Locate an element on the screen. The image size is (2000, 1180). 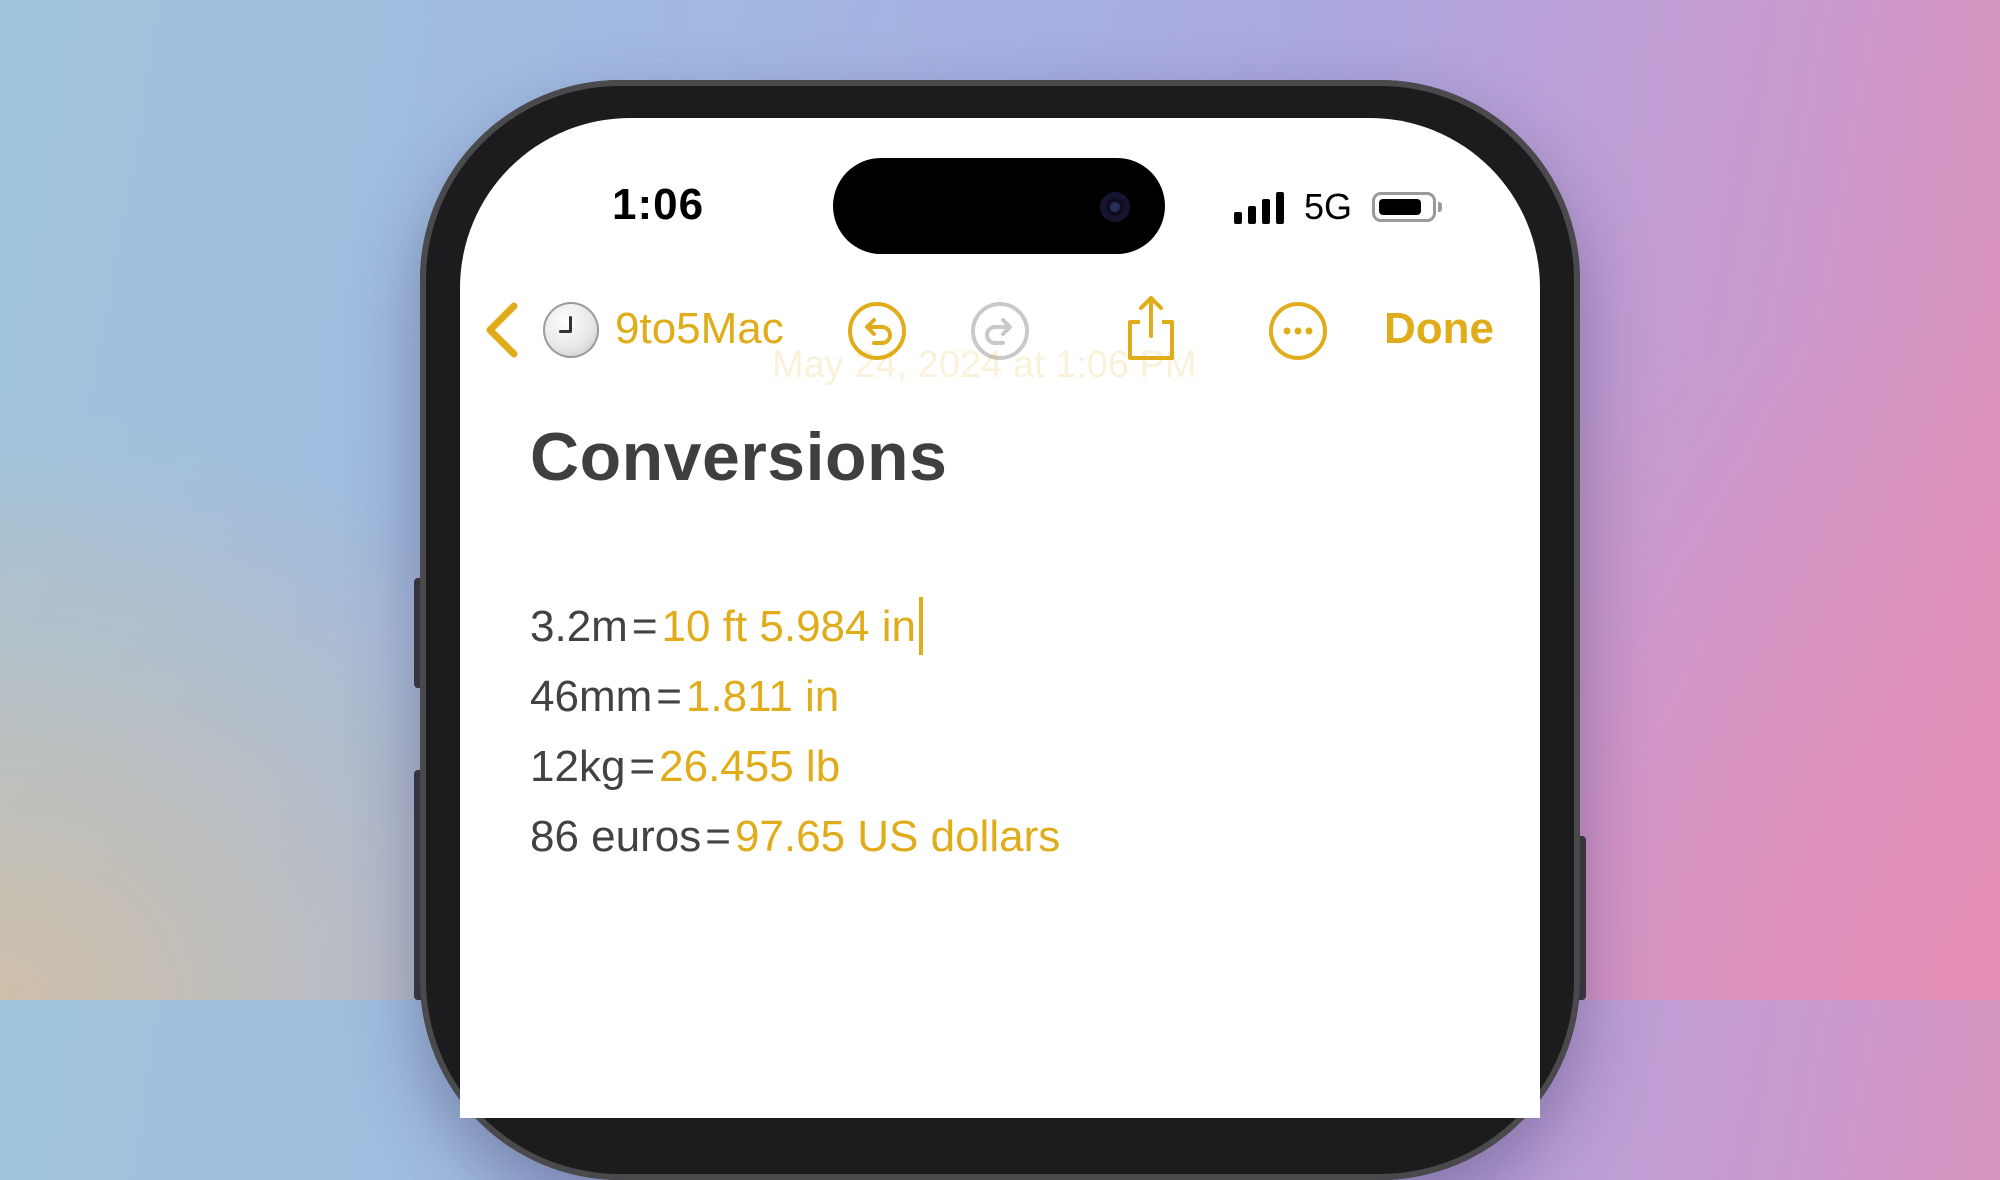
conversion-expression: 46mm is located at coordinates (591, 696).